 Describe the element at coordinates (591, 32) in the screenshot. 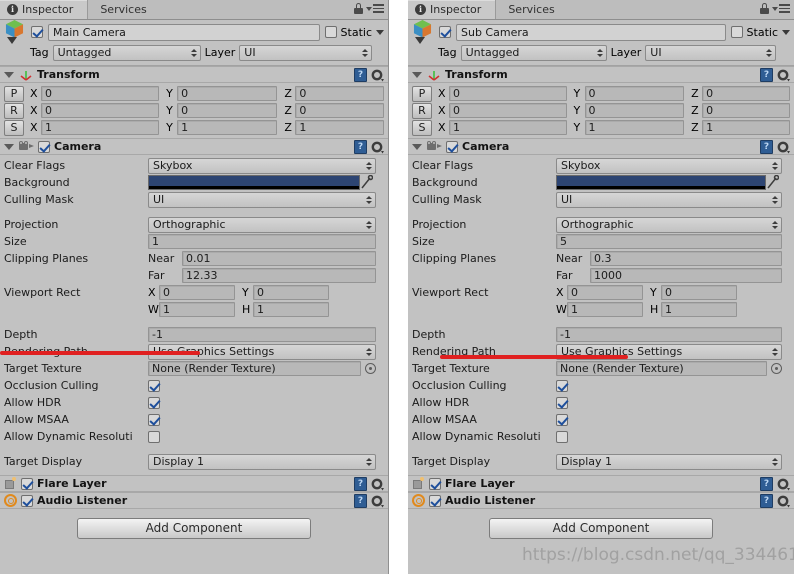

I see `gameobject-name-field: Sub Camera` at that location.